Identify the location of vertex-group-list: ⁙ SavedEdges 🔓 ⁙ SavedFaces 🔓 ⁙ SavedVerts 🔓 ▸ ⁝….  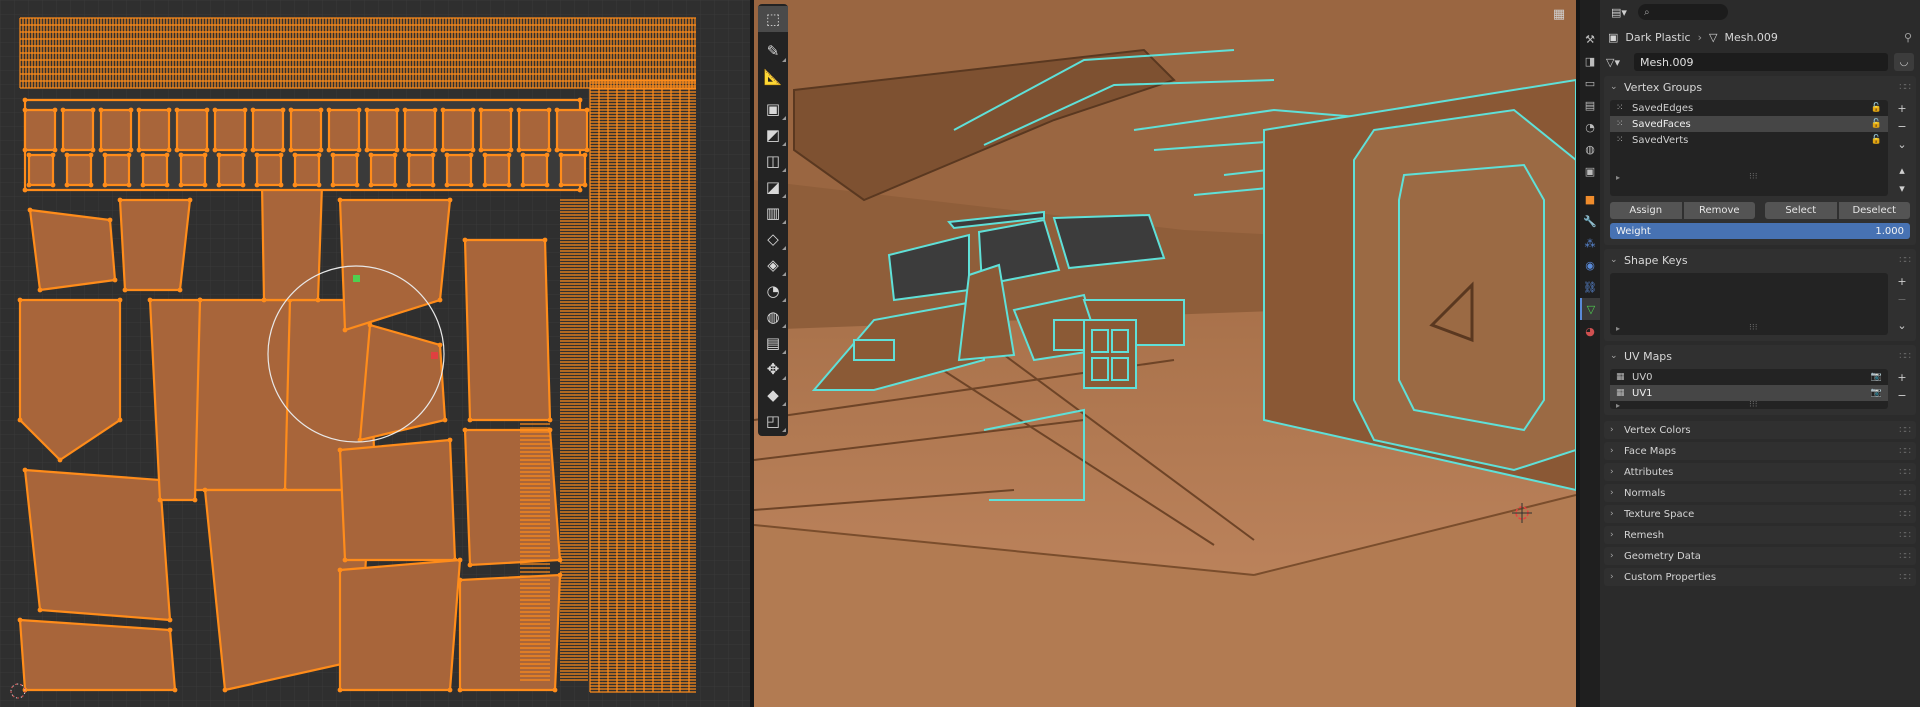
(1749, 148).